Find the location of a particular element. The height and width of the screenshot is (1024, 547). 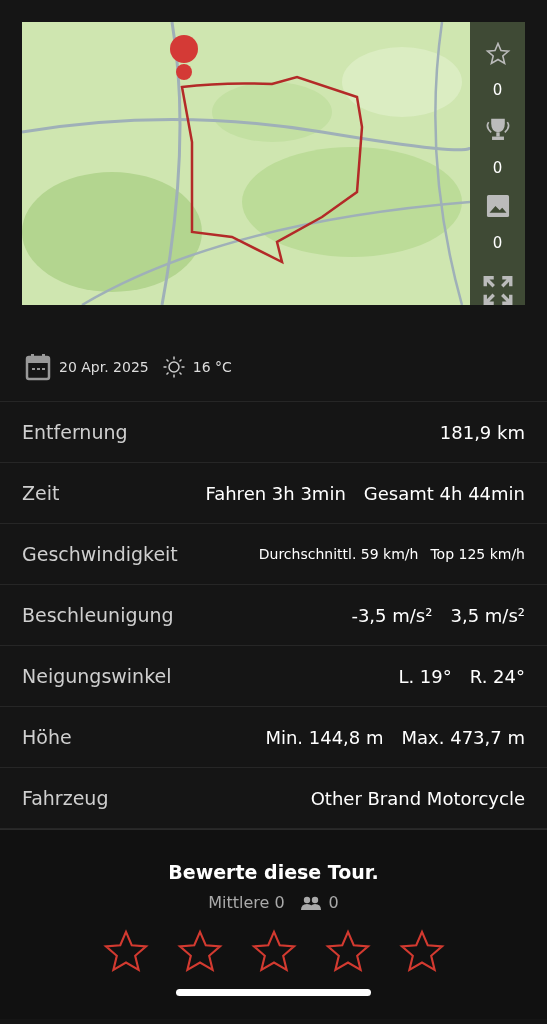

temperature: 16 °C is located at coordinates (212, 367).